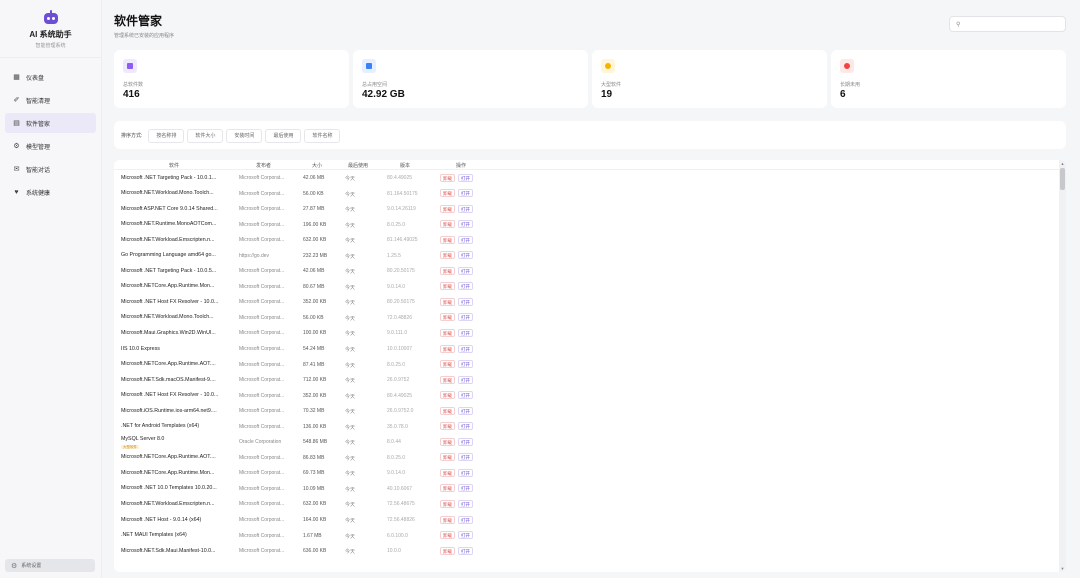  Describe the element at coordinates (322, 135) in the screenshot. I see `sort-option: 软件名称` at that location.